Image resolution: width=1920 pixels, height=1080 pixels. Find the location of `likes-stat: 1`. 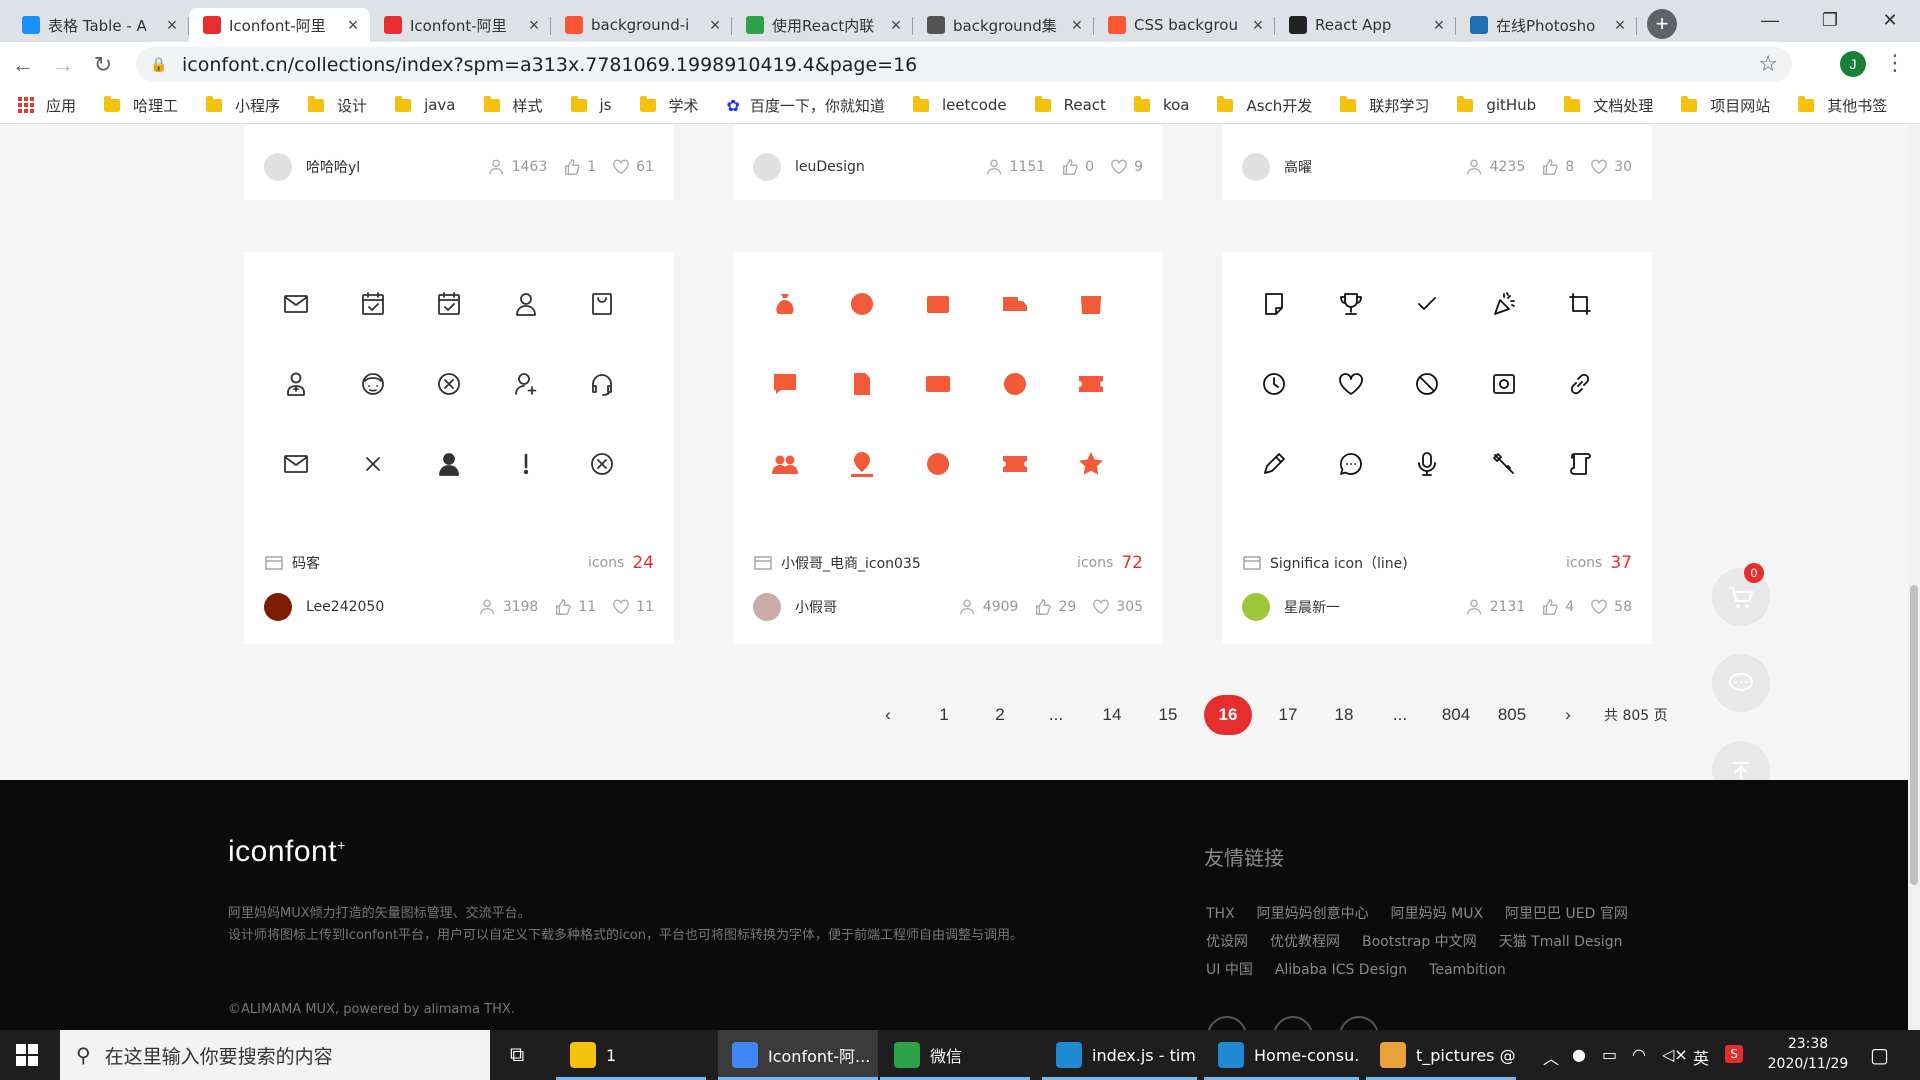

likes-stat: 1 is located at coordinates (579, 167).